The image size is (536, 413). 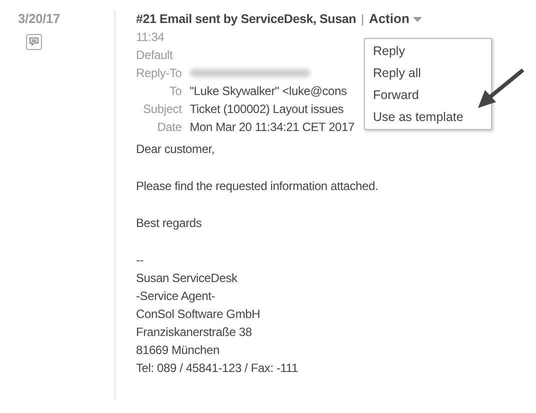 What do you see at coordinates (162, 109) in the screenshot?
I see `header-label: Subject` at bounding box center [162, 109].